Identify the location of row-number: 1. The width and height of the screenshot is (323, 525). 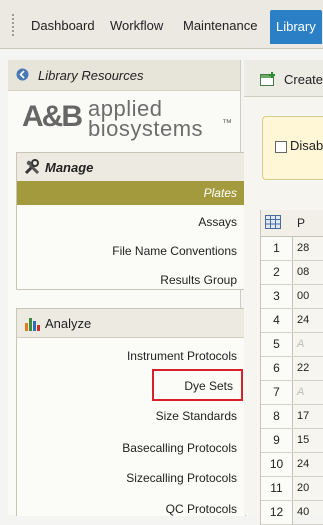
(277, 248).